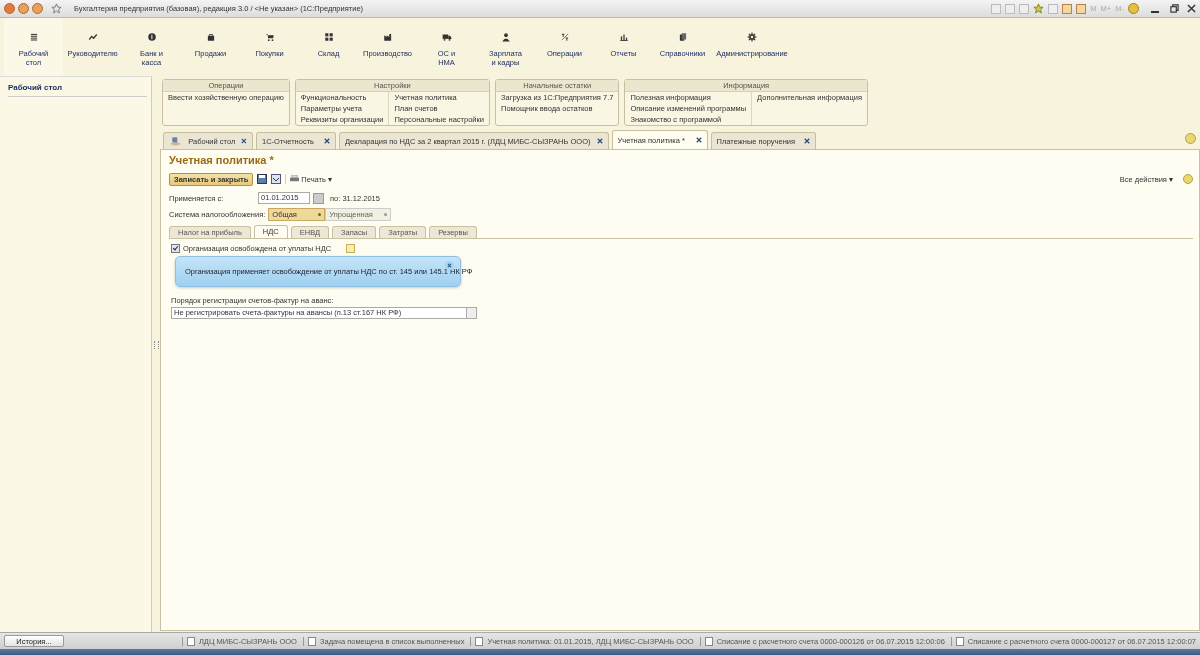 The height and width of the screenshot is (655, 1200). Describe the element at coordinates (1174, 8) in the screenshot. I see `restore-icon` at that location.